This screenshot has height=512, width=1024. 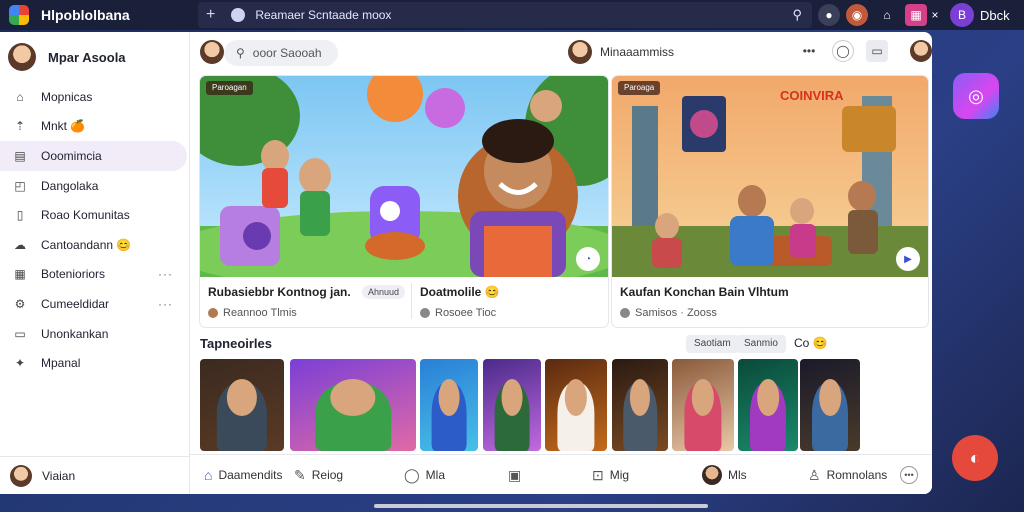 What do you see at coordinates (588, 259) in the screenshot?
I see `play-icon: ◔` at bounding box center [588, 259].